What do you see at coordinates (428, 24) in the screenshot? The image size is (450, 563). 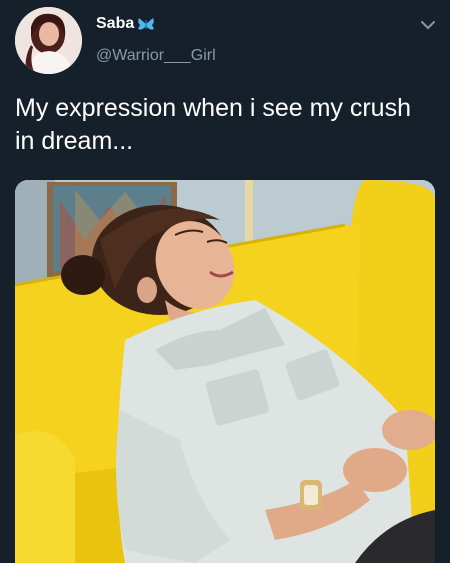 I see `chevron-down-icon` at bounding box center [428, 24].